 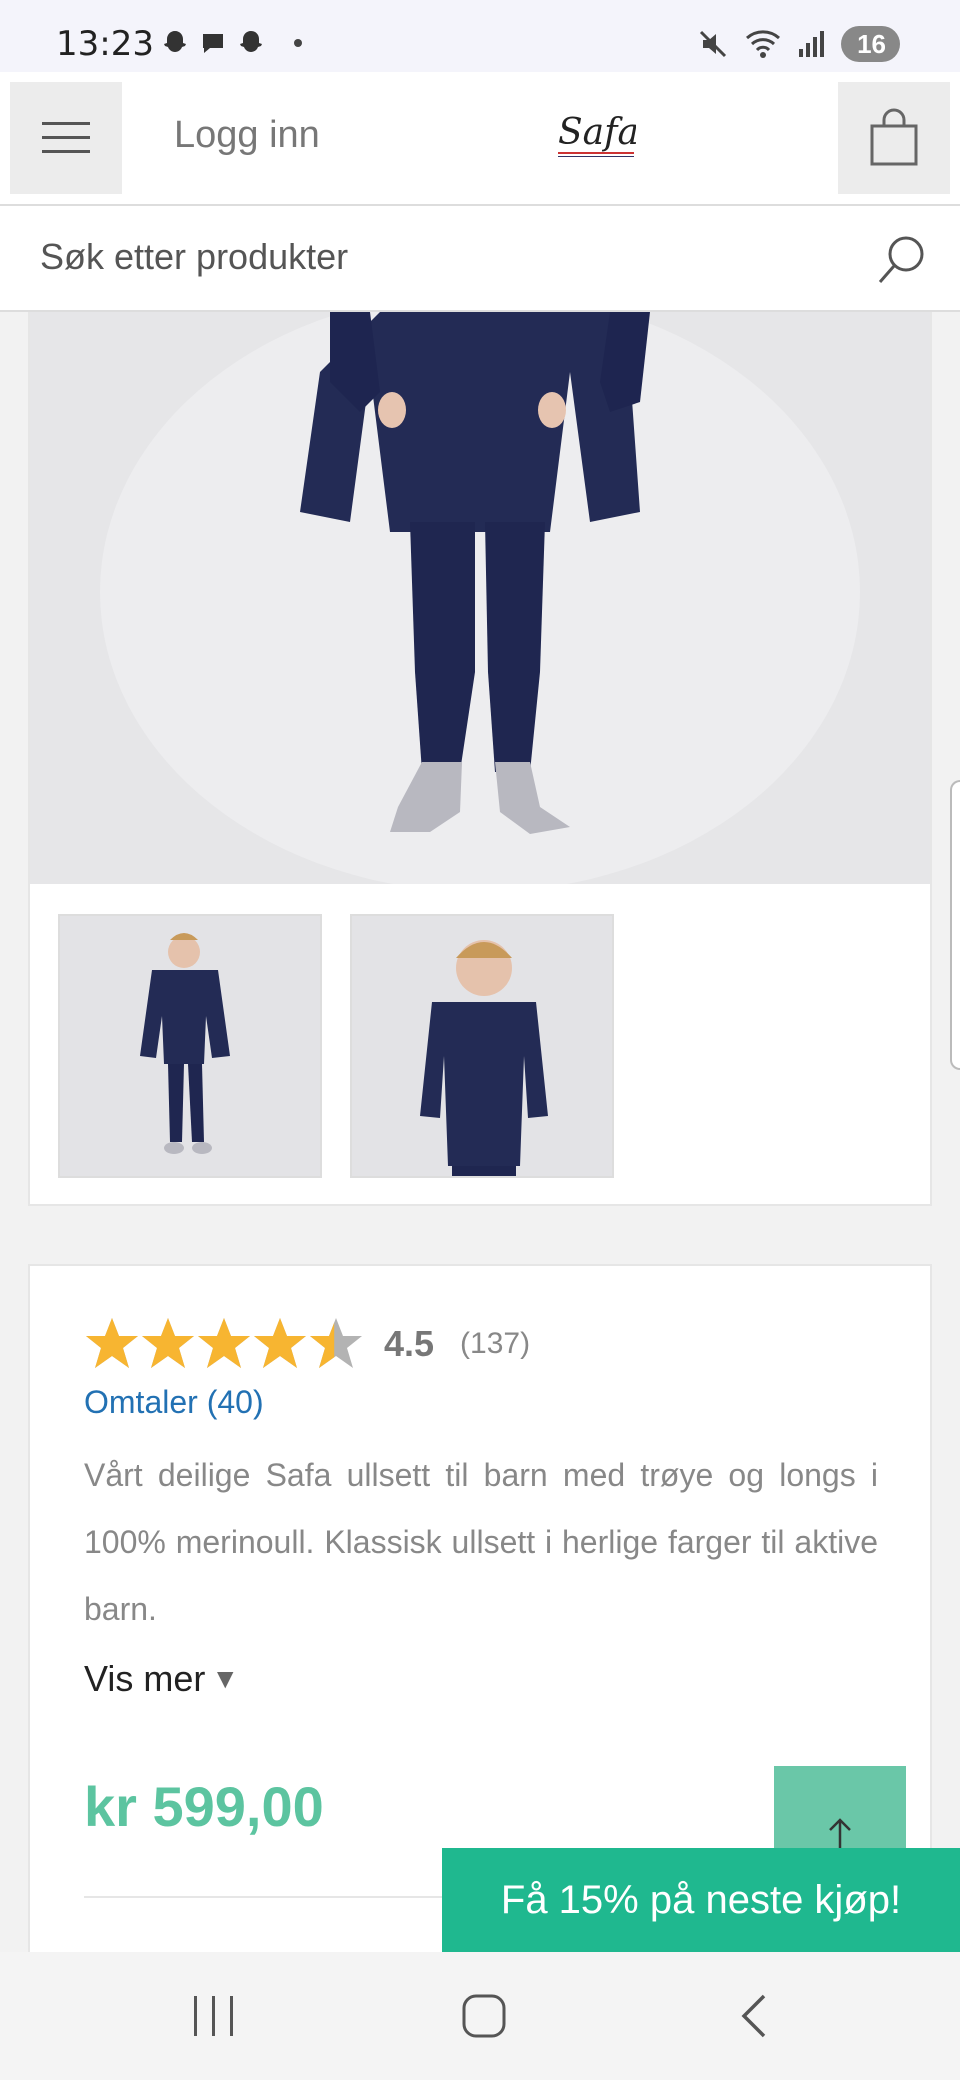 I want to click on menu-button, so click(x=66, y=138).